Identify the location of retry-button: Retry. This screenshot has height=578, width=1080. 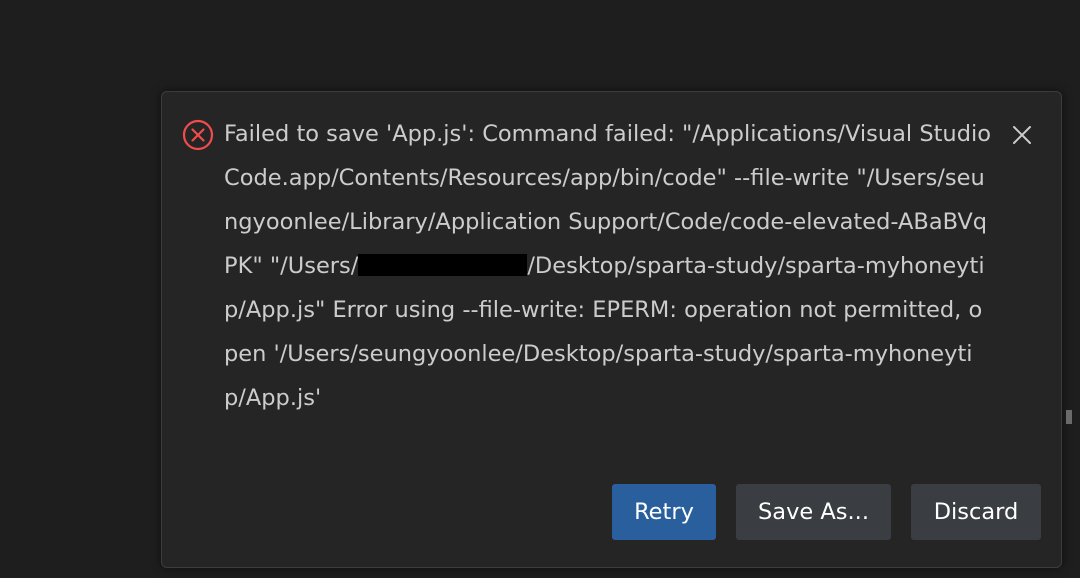
(664, 512).